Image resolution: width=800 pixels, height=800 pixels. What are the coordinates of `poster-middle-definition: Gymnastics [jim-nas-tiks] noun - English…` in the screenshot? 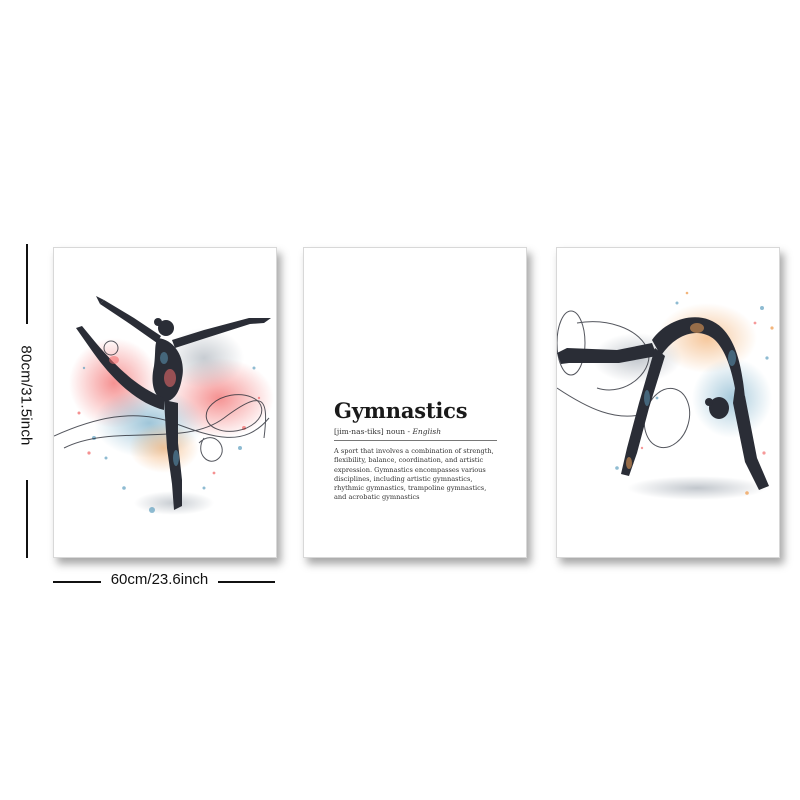 It's located at (415, 402).